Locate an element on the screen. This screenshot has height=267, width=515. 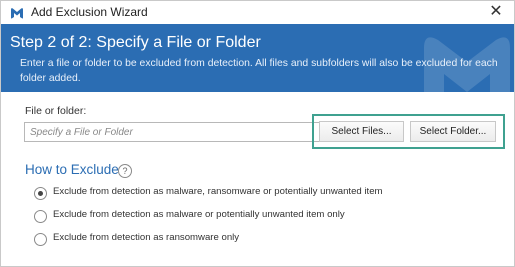
help-icon: ? is located at coordinates (125, 171).